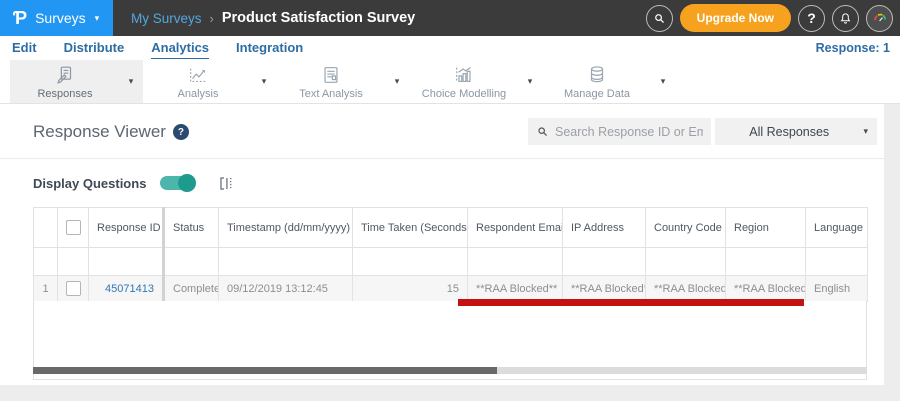  I want to click on analysis-icon, so click(198, 75).